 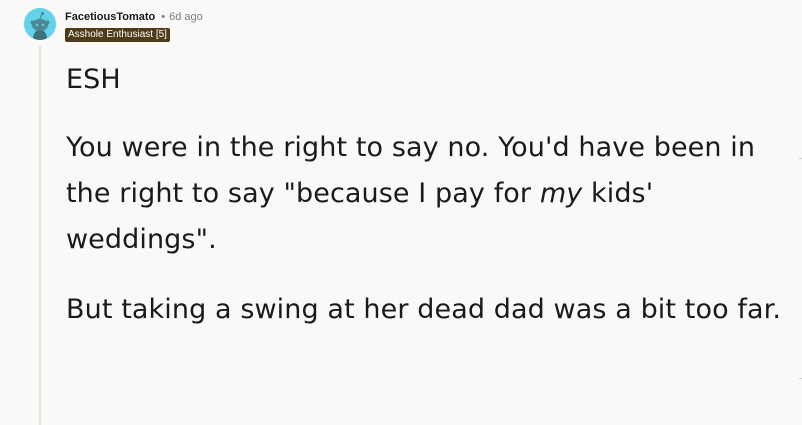 What do you see at coordinates (40, 235) in the screenshot?
I see `thread-line` at bounding box center [40, 235].